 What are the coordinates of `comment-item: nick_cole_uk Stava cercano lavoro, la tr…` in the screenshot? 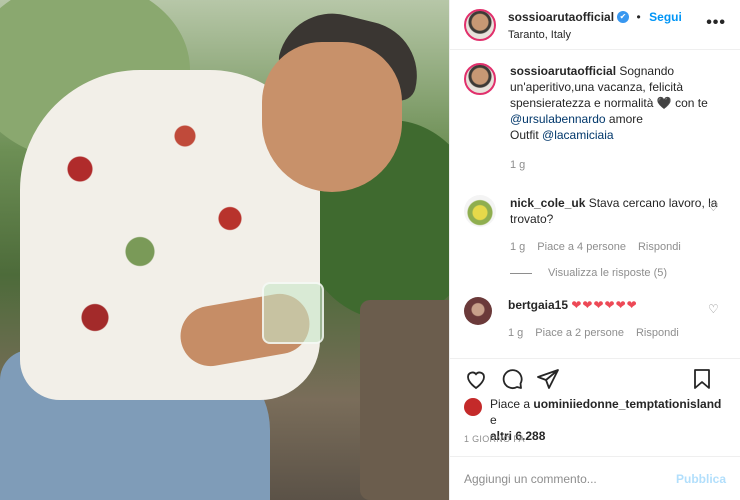 It's located at (595, 225).